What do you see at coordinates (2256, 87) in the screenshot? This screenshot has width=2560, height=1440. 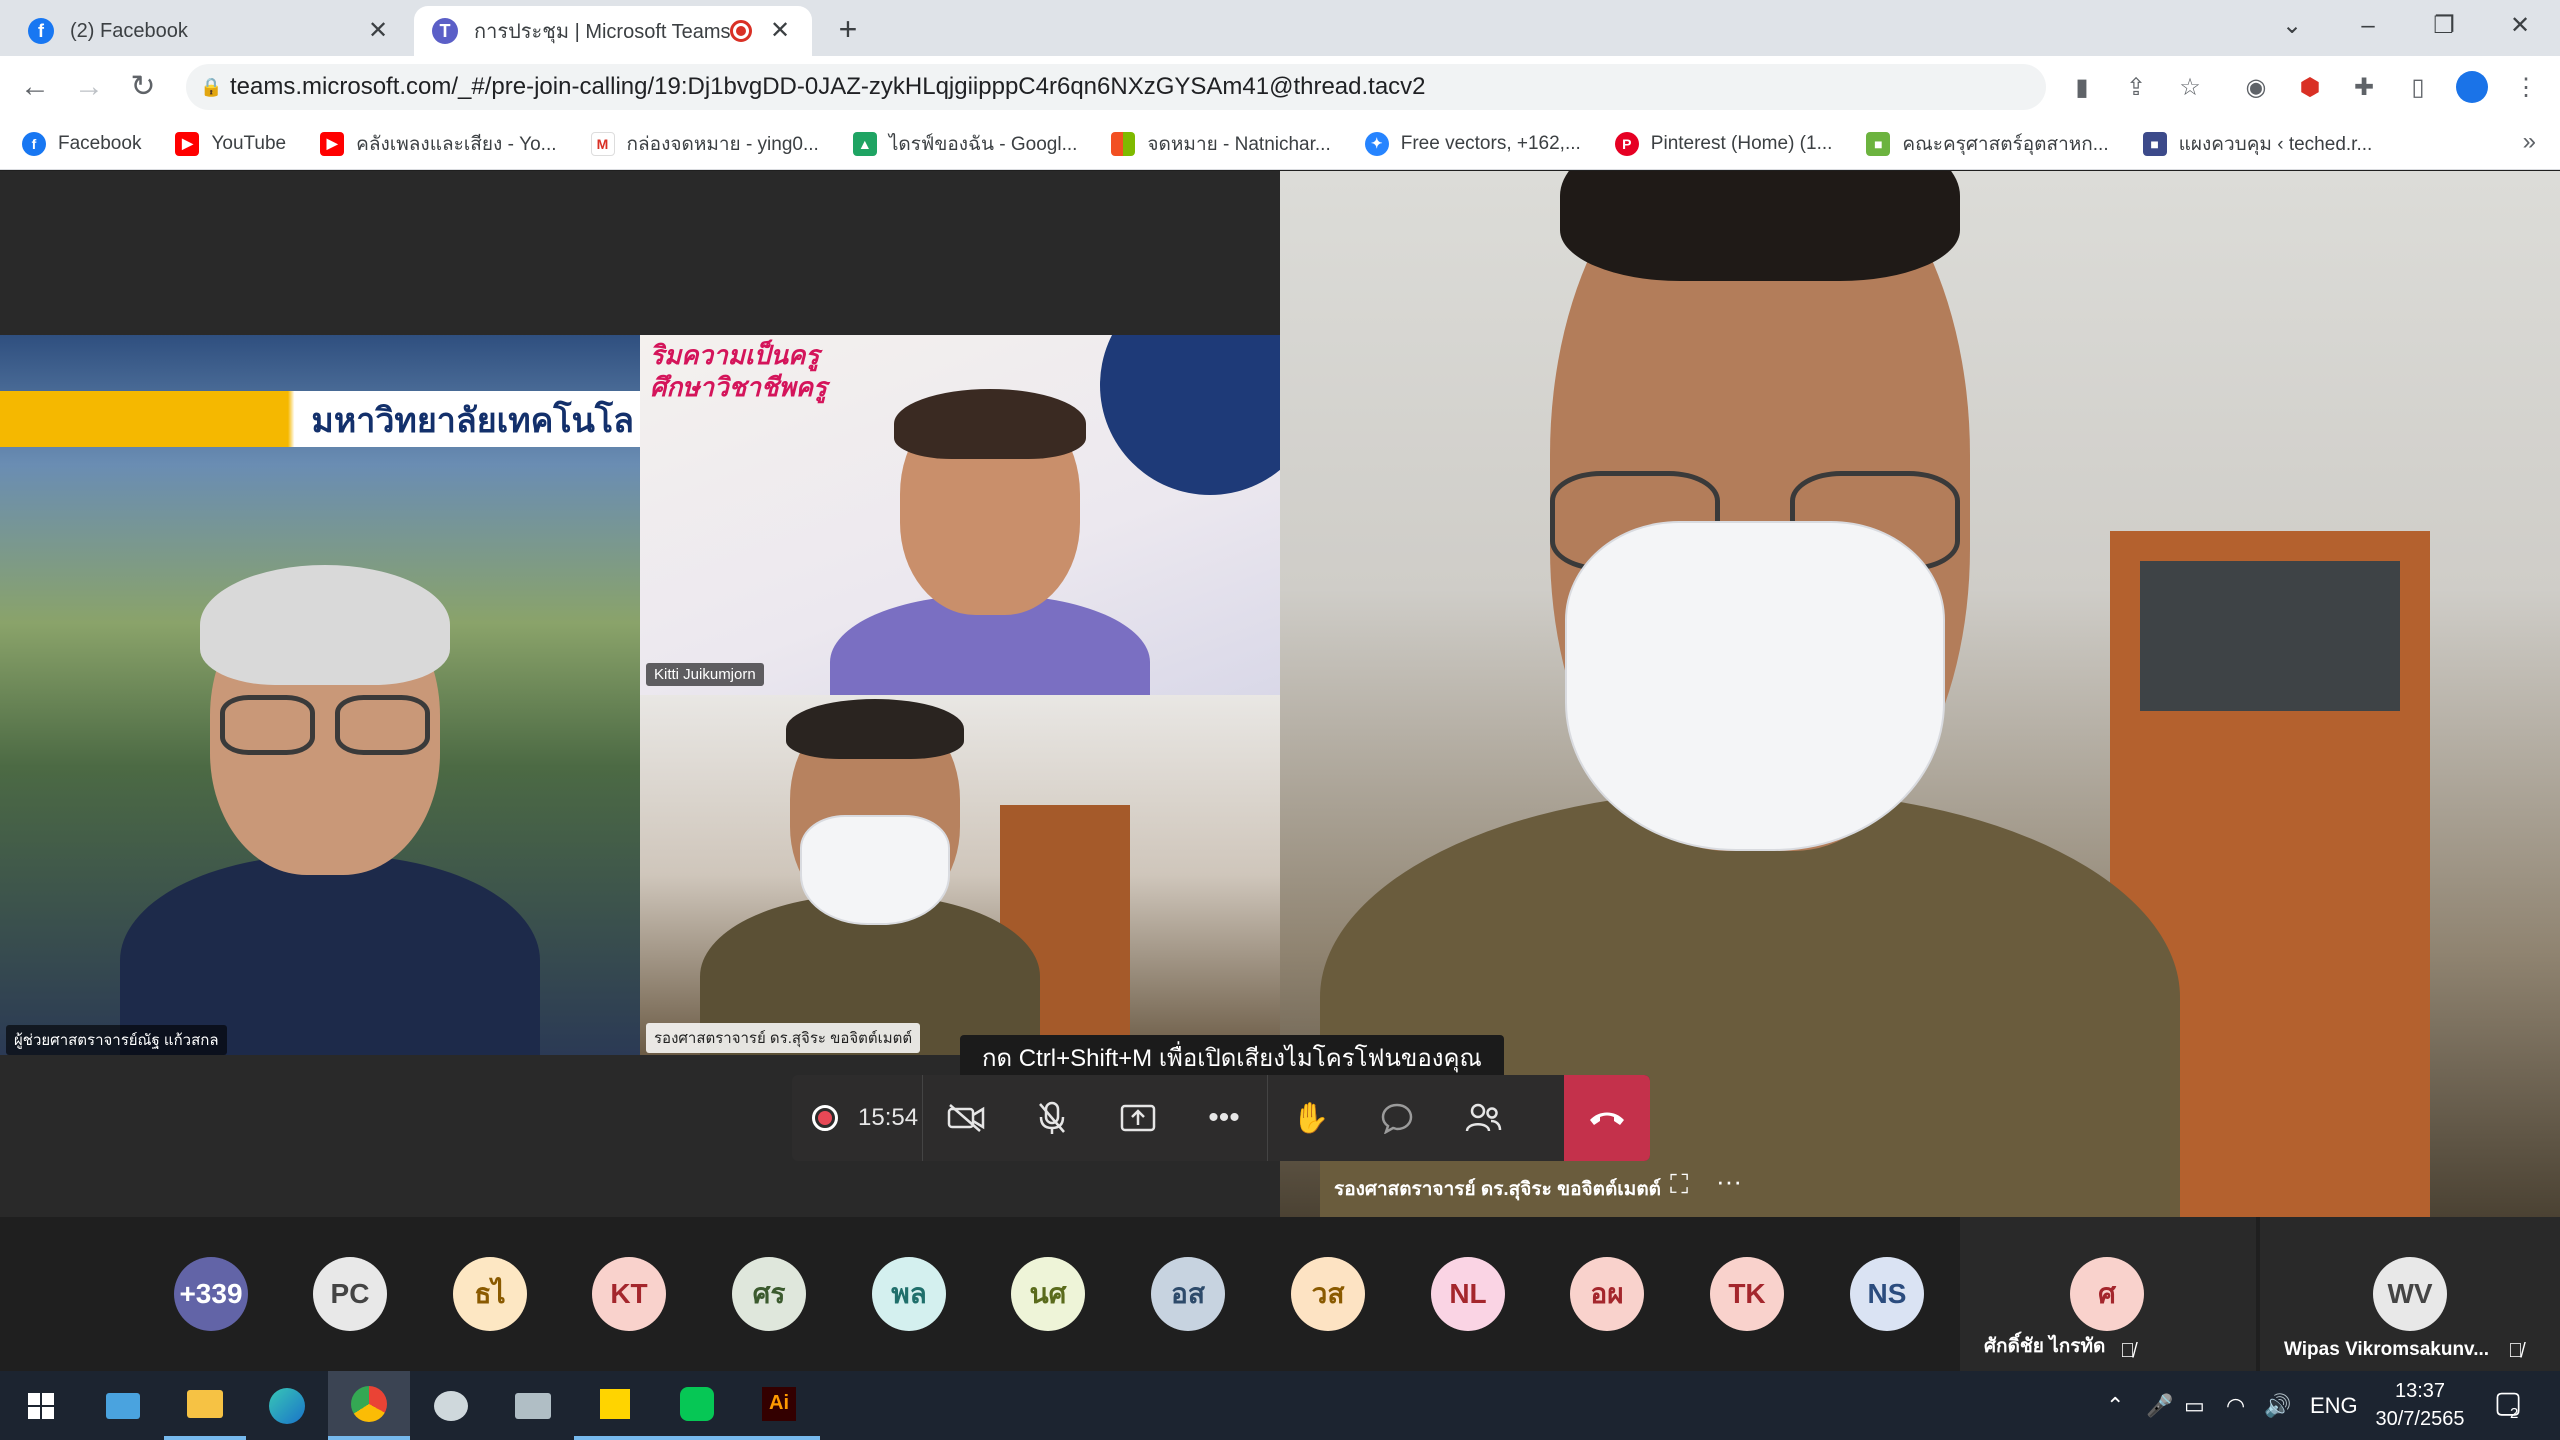 I see `extension-icon: ◉` at bounding box center [2256, 87].